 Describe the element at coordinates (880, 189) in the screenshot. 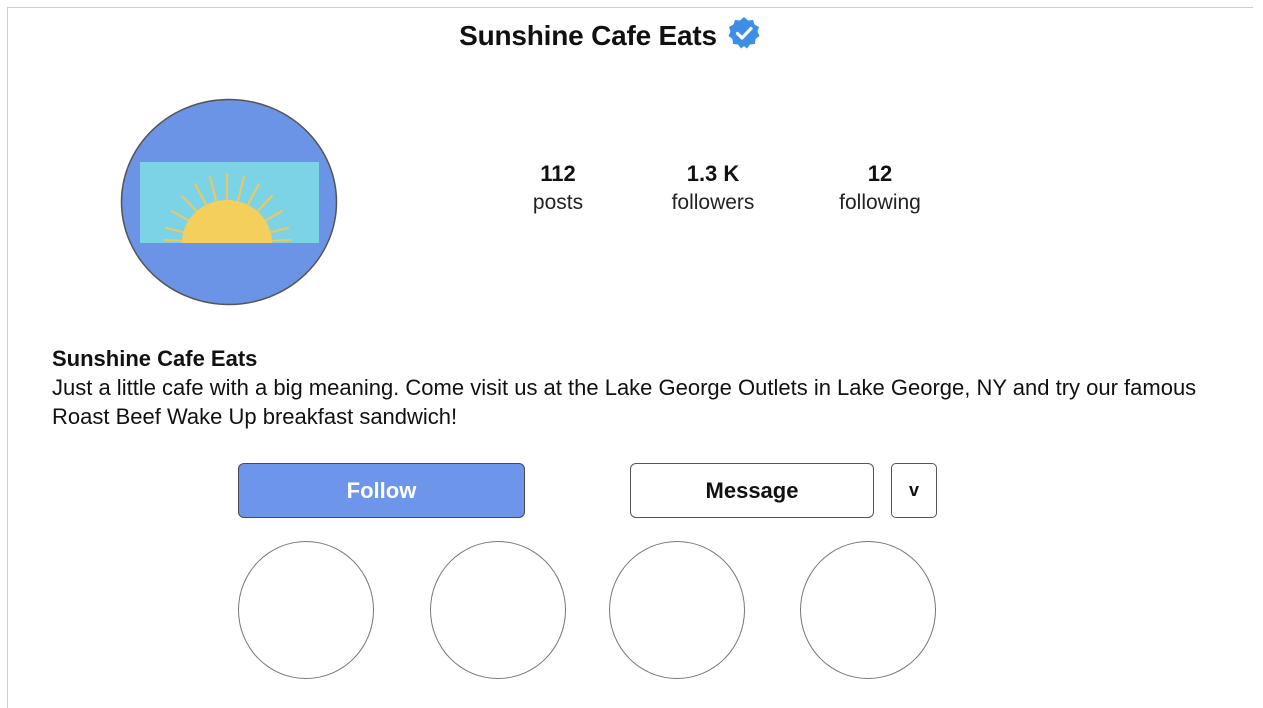

I see `stat-following: 12 following` at that location.